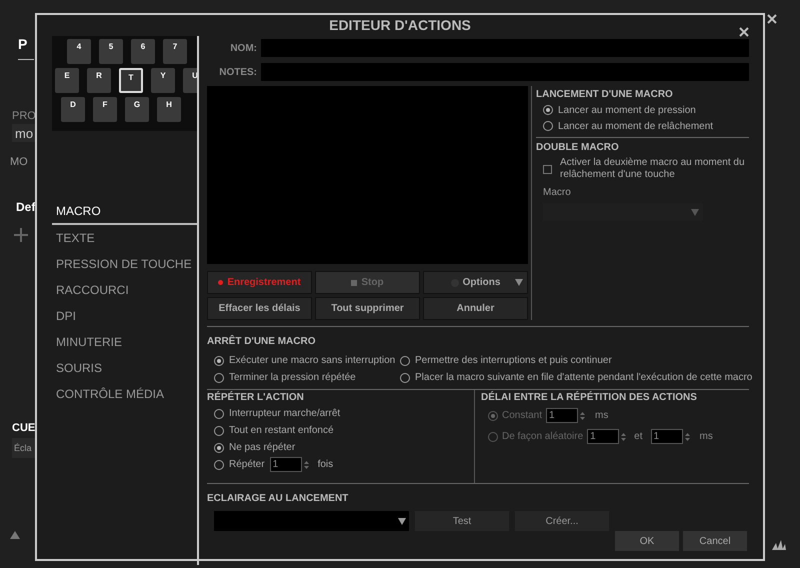 The width and height of the screenshot is (800, 568). Describe the element at coordinates (111, 51) in the screenshot. I see `keyboard-key: 5` at that location.